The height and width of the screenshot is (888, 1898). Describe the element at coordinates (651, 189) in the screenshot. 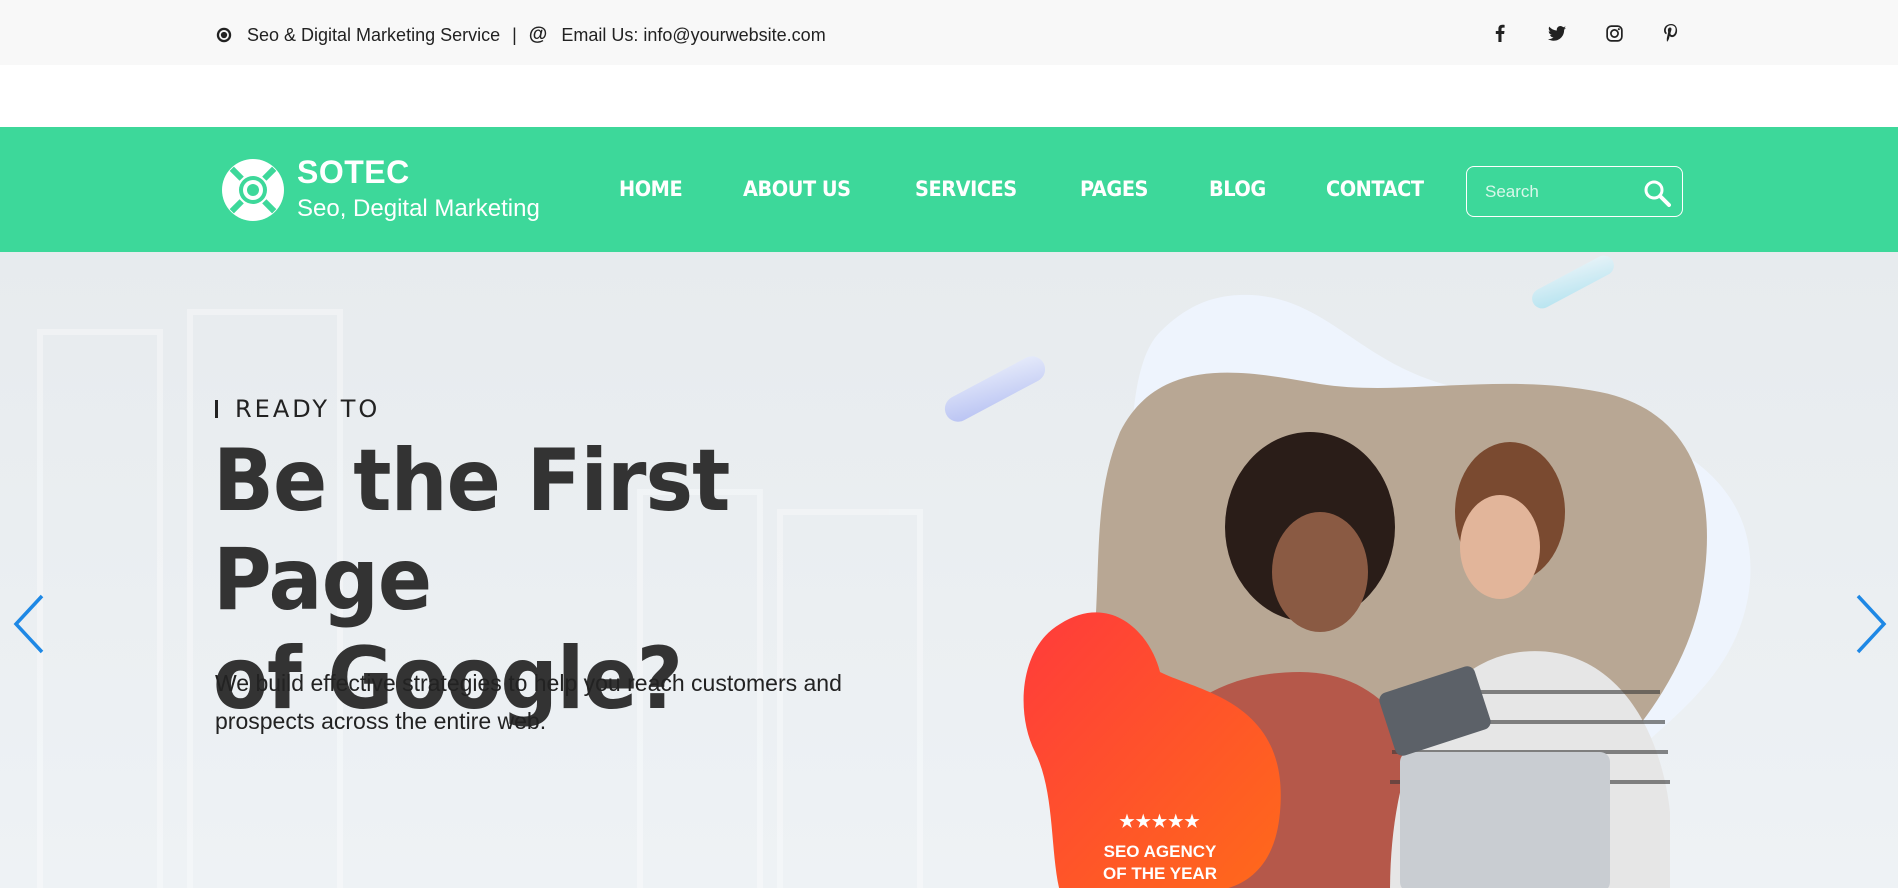

I see `nav-home: HOME` at that location.